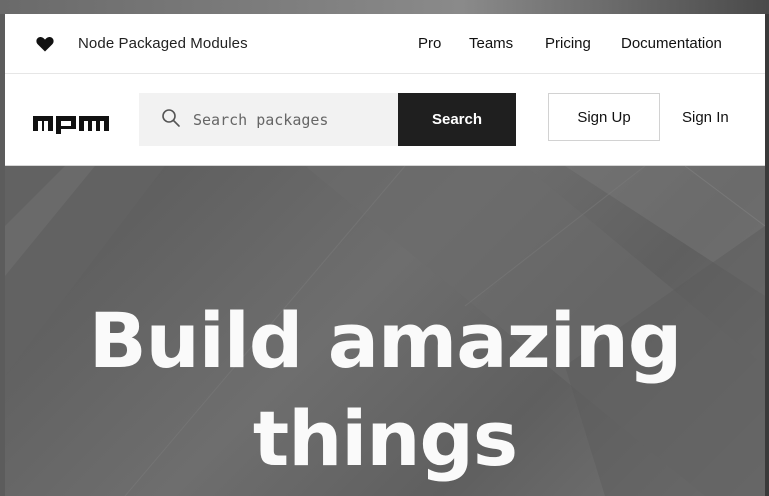 The width and height of the screenshot is (769, 496). What do you see at coordinates (385, 340) in the screenshot?
I see `hero-title-line-1: Build amazing` at bounding box center [385, 340].